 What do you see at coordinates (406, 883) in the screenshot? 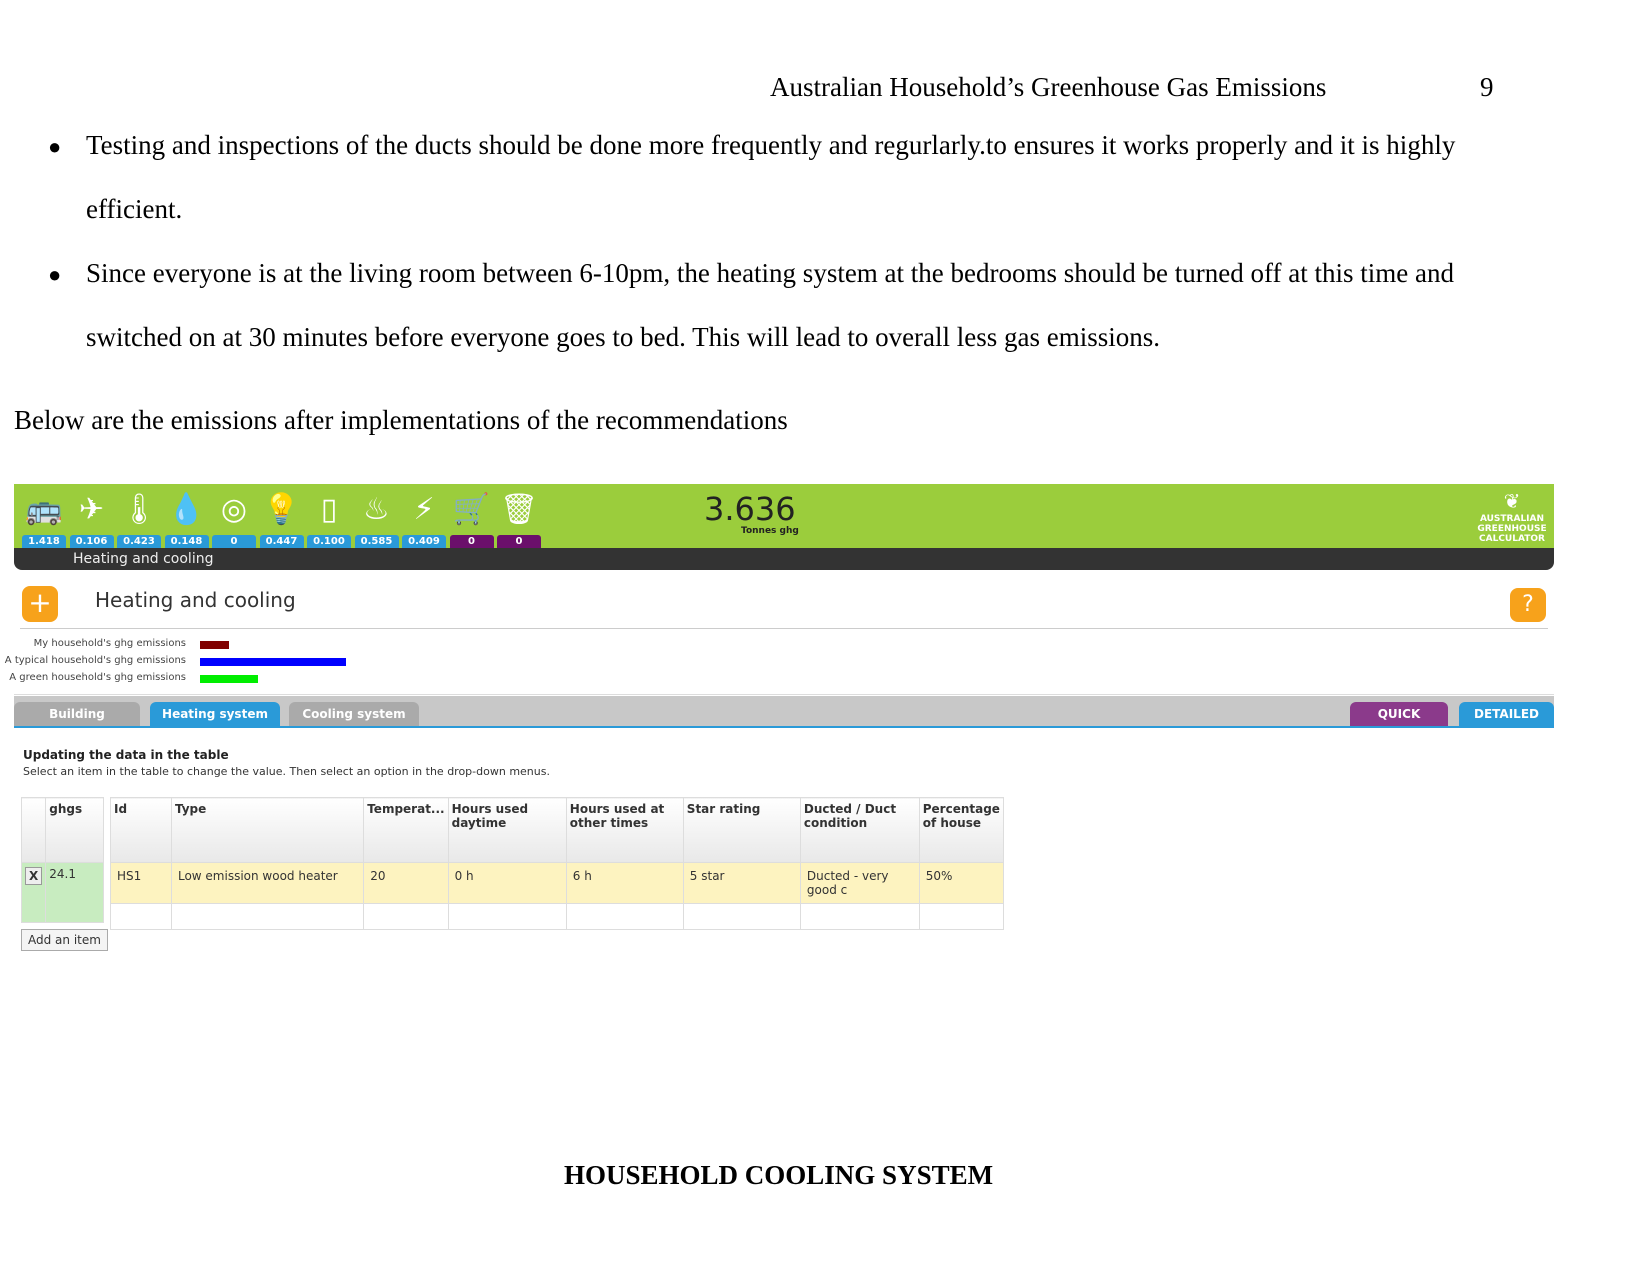
I see `table-cell: 20` at bounding box center [406, 883].